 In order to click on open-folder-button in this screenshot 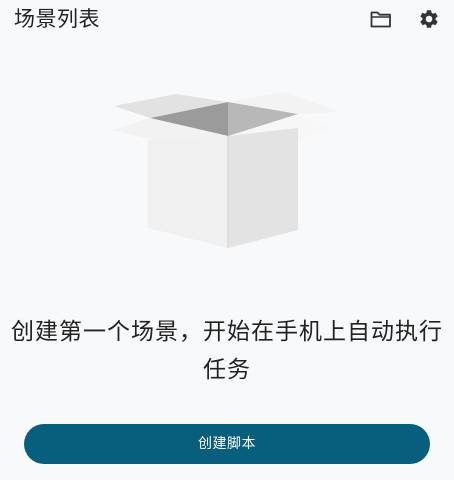, I will do `click(381, 19)`.